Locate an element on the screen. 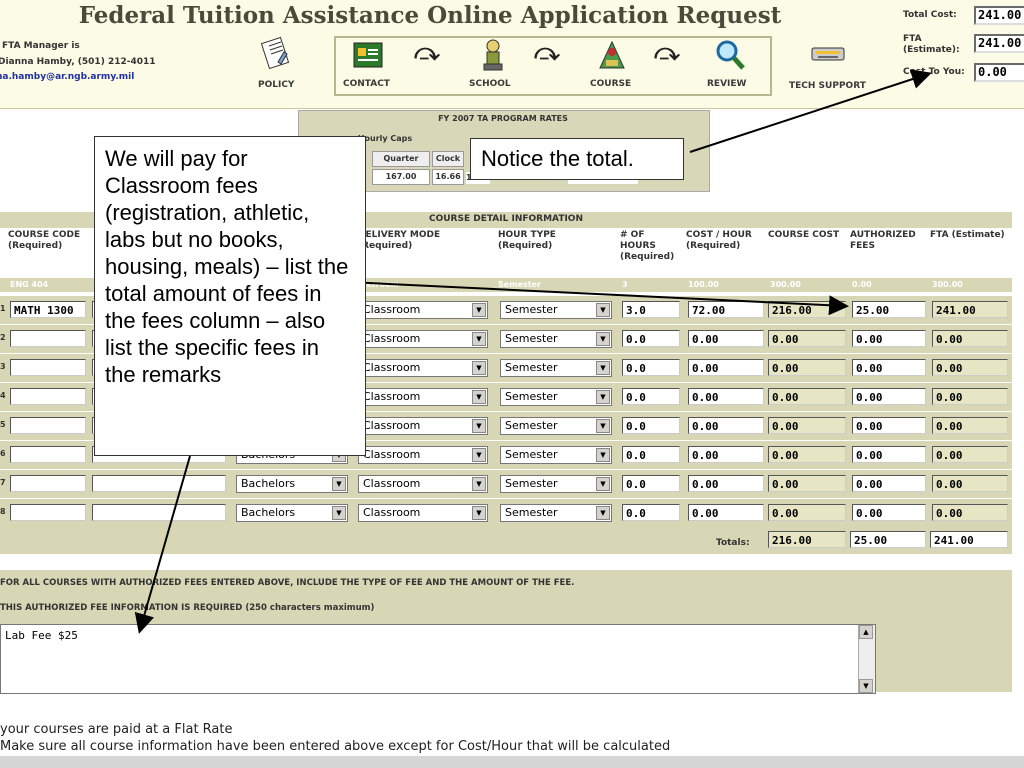 Image resolution: width=1024 pixels, height=768 pixels. arrow-to-total is located at coordinates (810, 111).